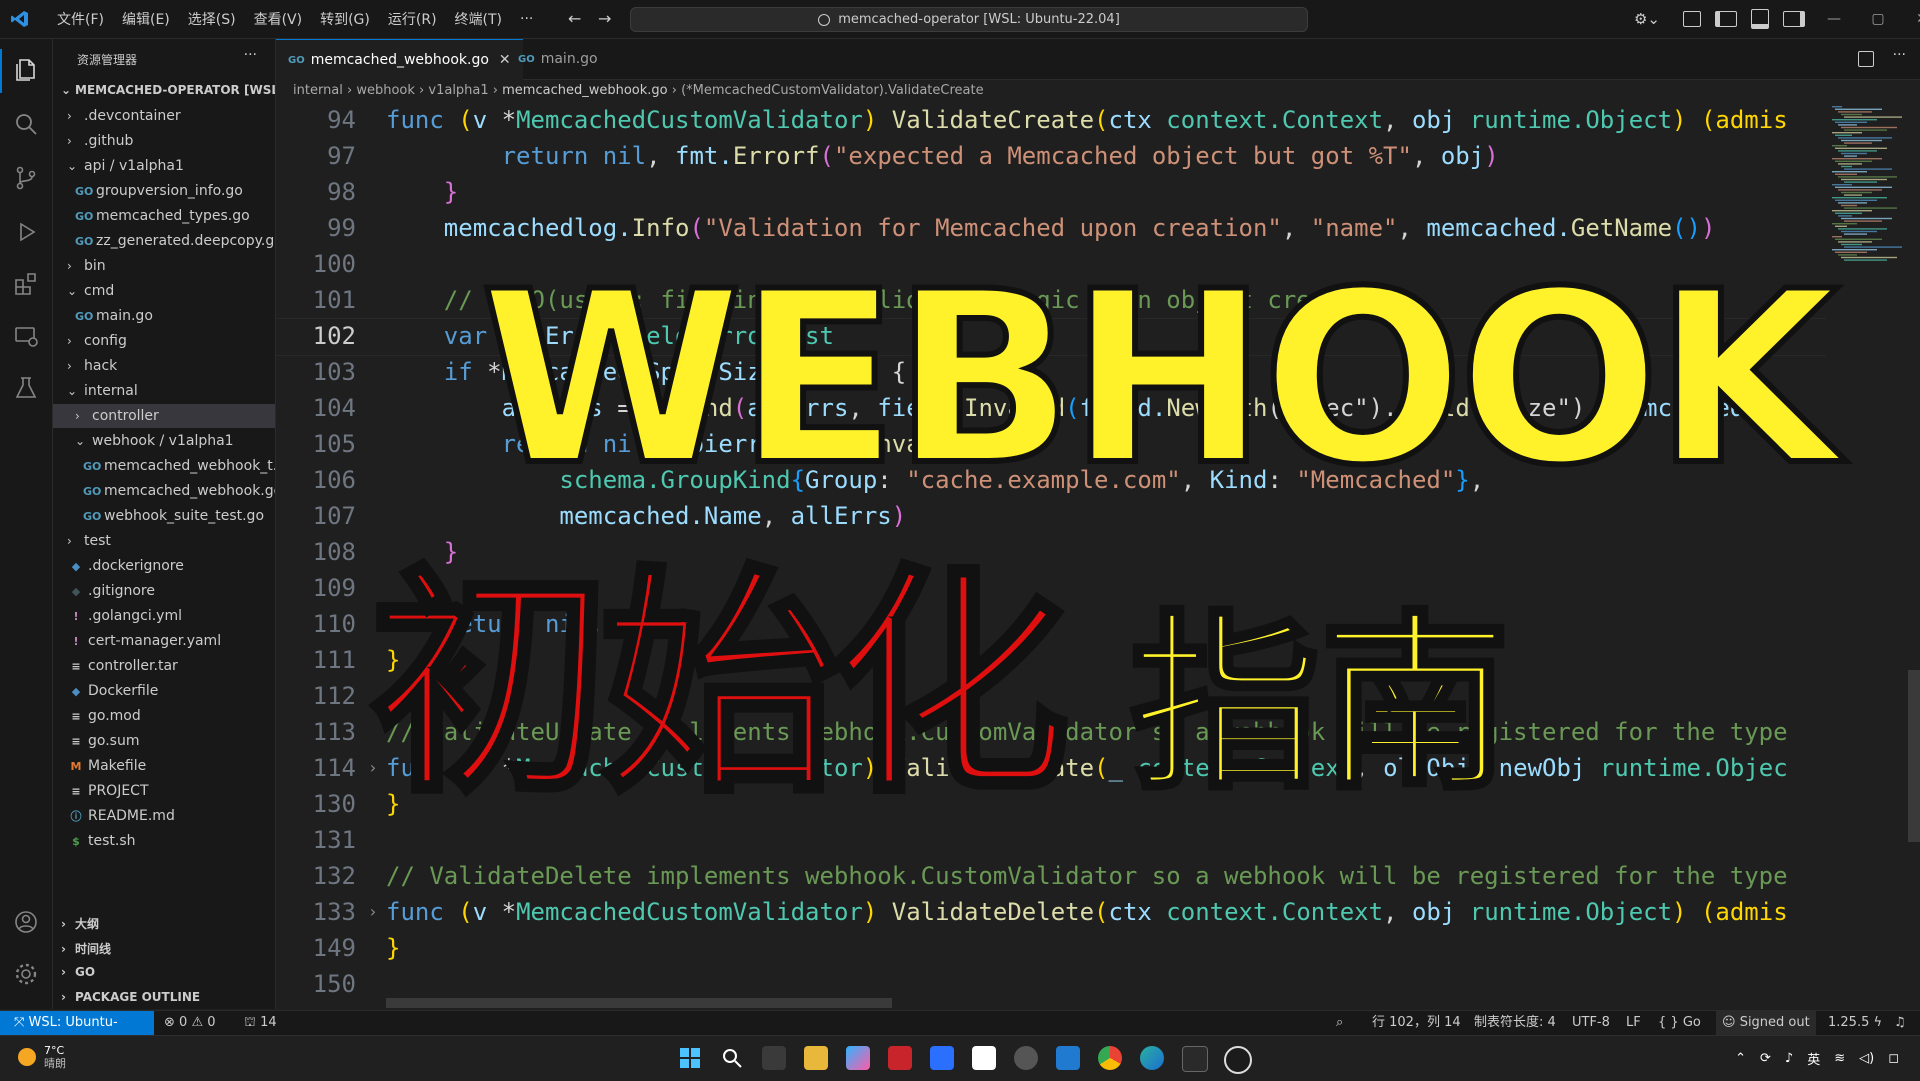  Describe the element at coordinates (1026, 1058) in the screenshot. I see `chatgpt-icon` at that location.